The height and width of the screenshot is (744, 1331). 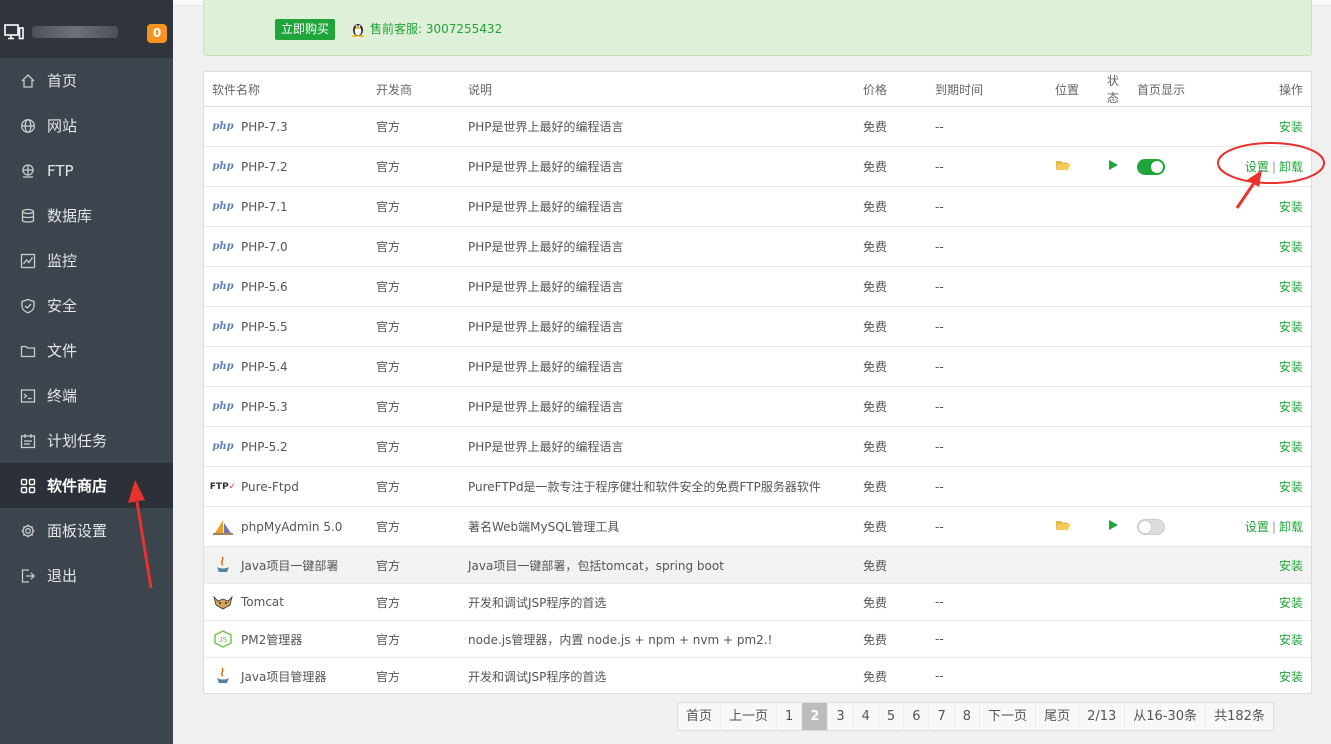 I want to click on buy-now-button: 立即购买, so click(x=305, y=29).